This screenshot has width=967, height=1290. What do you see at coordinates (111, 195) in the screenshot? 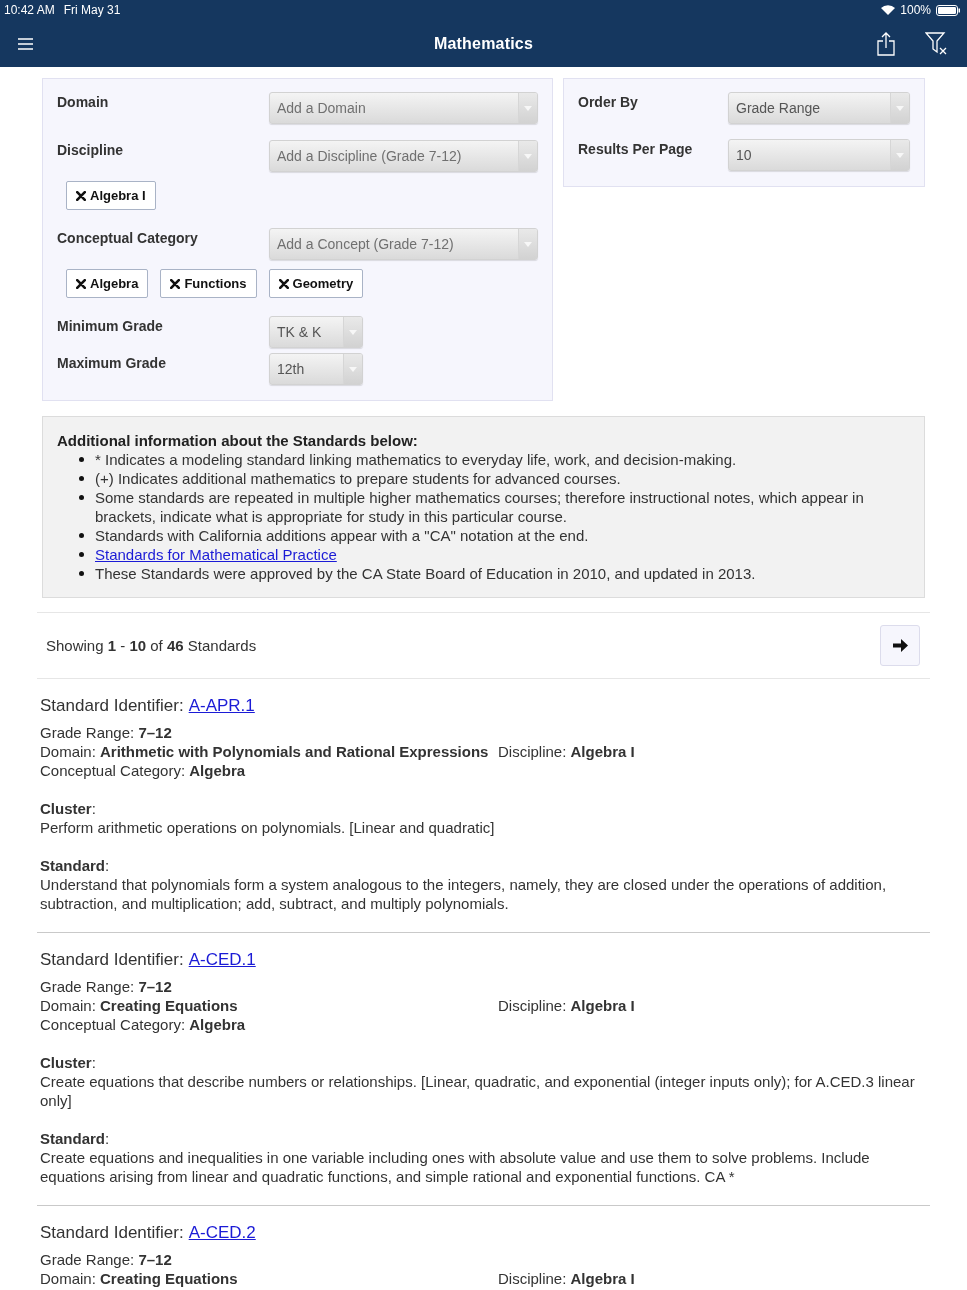
I see `remove-tag-button: Algebra I` at bounding box center [111, 195].